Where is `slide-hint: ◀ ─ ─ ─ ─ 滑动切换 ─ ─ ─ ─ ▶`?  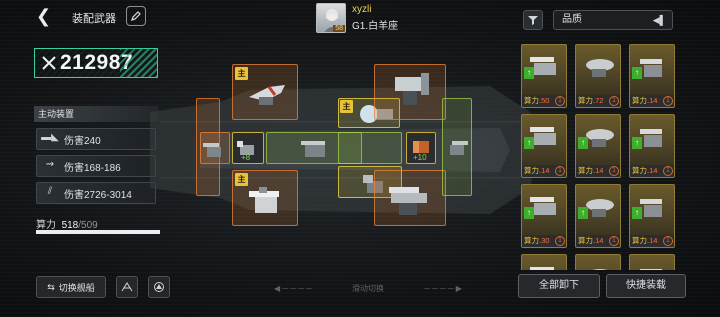
slide-hint: ◀ ─ ─ ─ ─ 滑动切换 ─ ─ ─ ─ ▶ is located at coordinates (368, 288).